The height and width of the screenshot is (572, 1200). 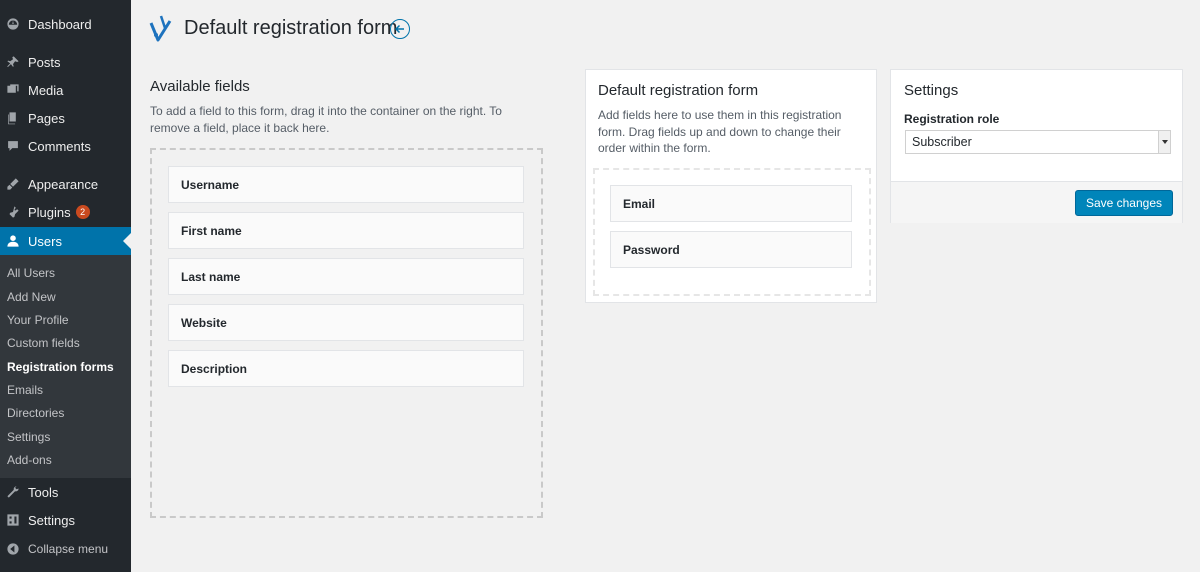 I want to click on page-title: Default registration form, so click(x=291, y=28).